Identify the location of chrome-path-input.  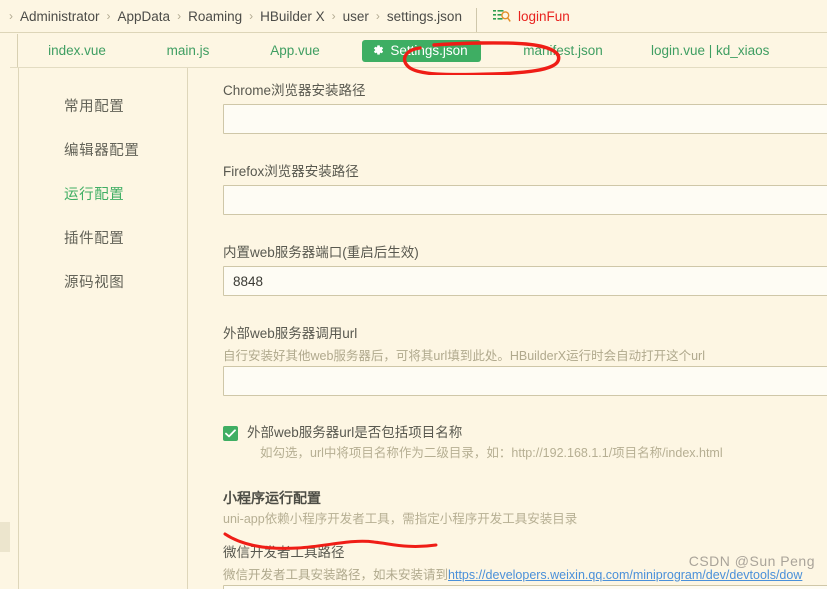
(525, 119).